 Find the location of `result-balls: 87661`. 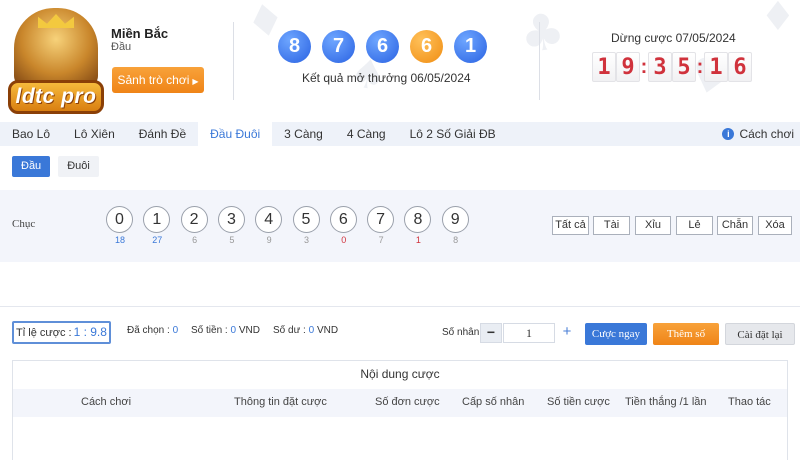

result-balls: 87661 is located at coordinates (382, 46).